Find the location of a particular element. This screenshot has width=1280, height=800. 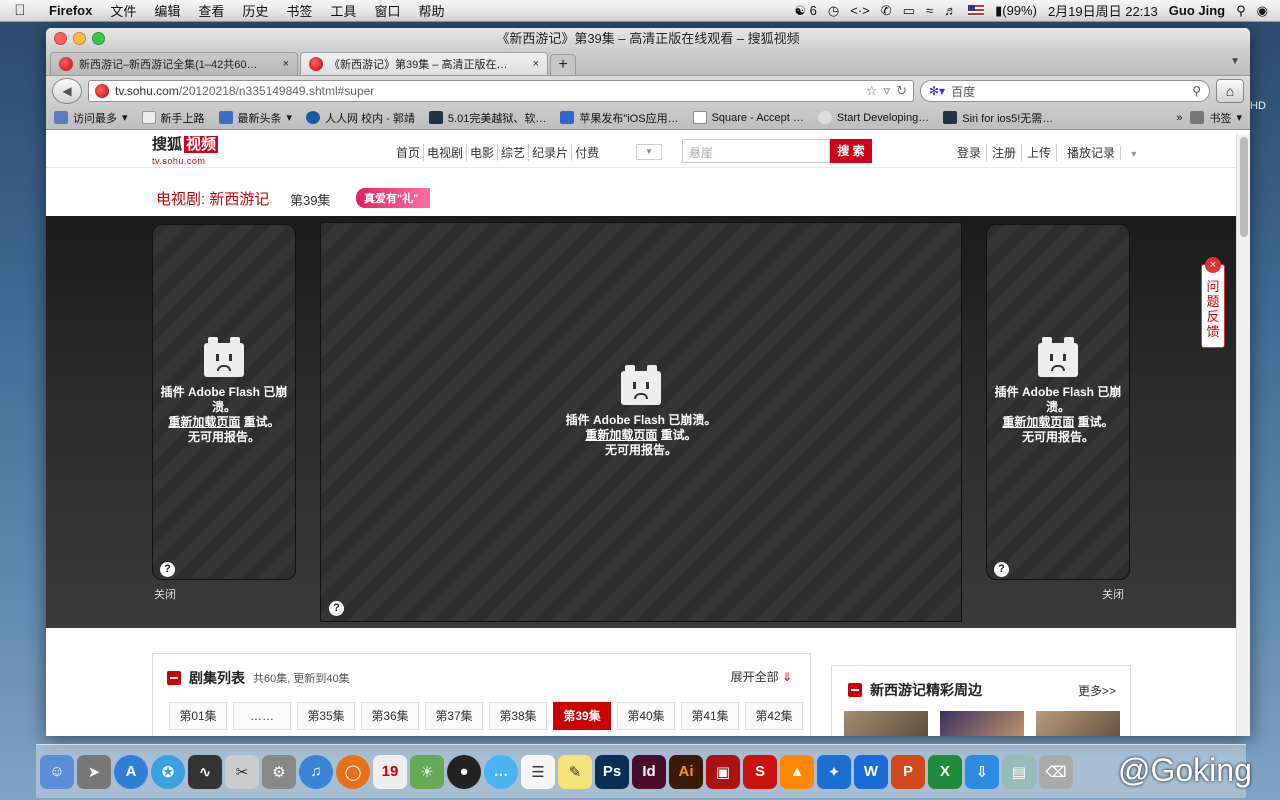

wifi-icon: ≈ is located at coordinates (929, 10).